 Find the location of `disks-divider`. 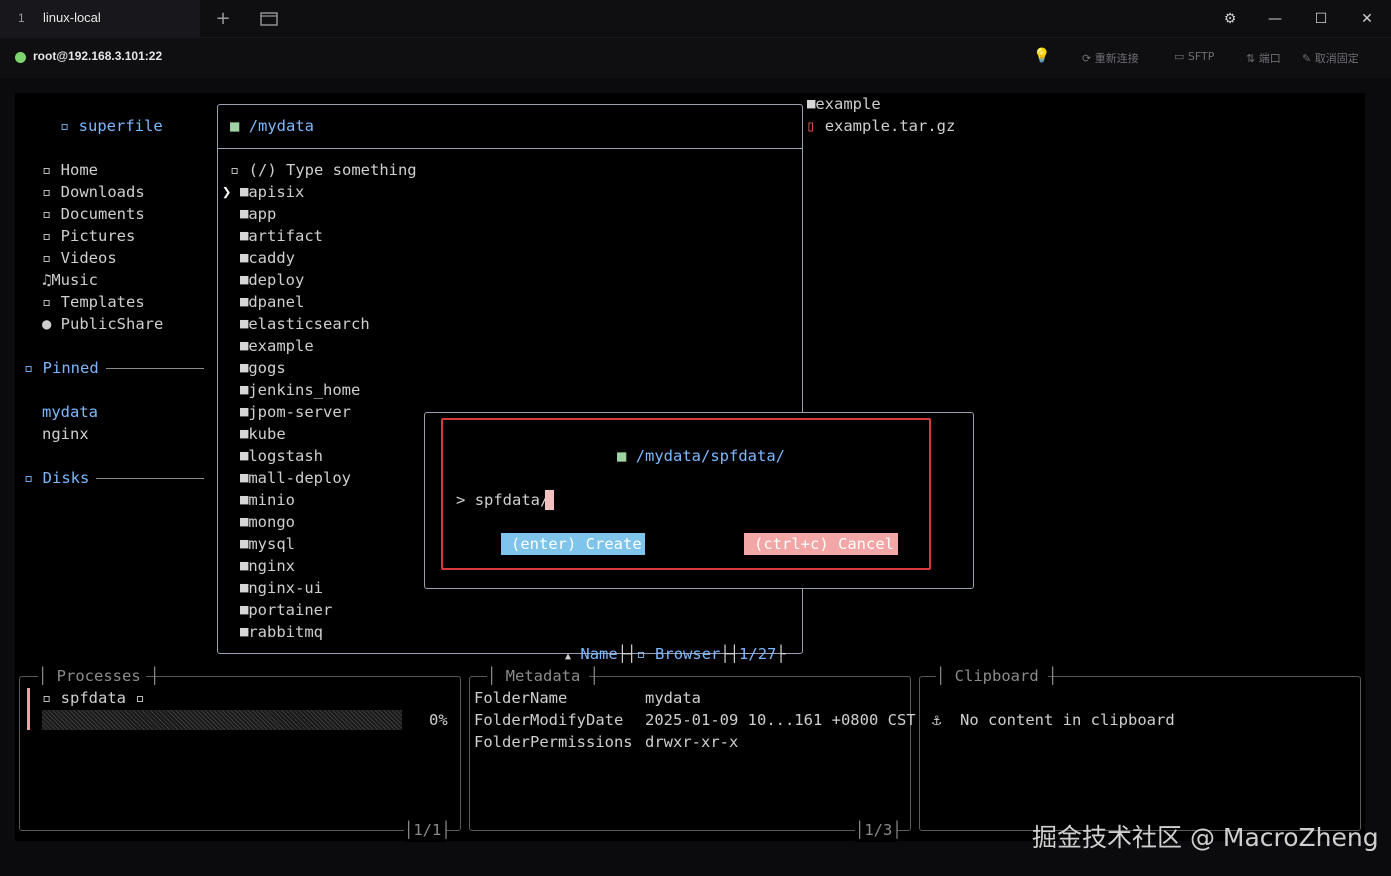

disks-divider is located at coordinates (150, 478).